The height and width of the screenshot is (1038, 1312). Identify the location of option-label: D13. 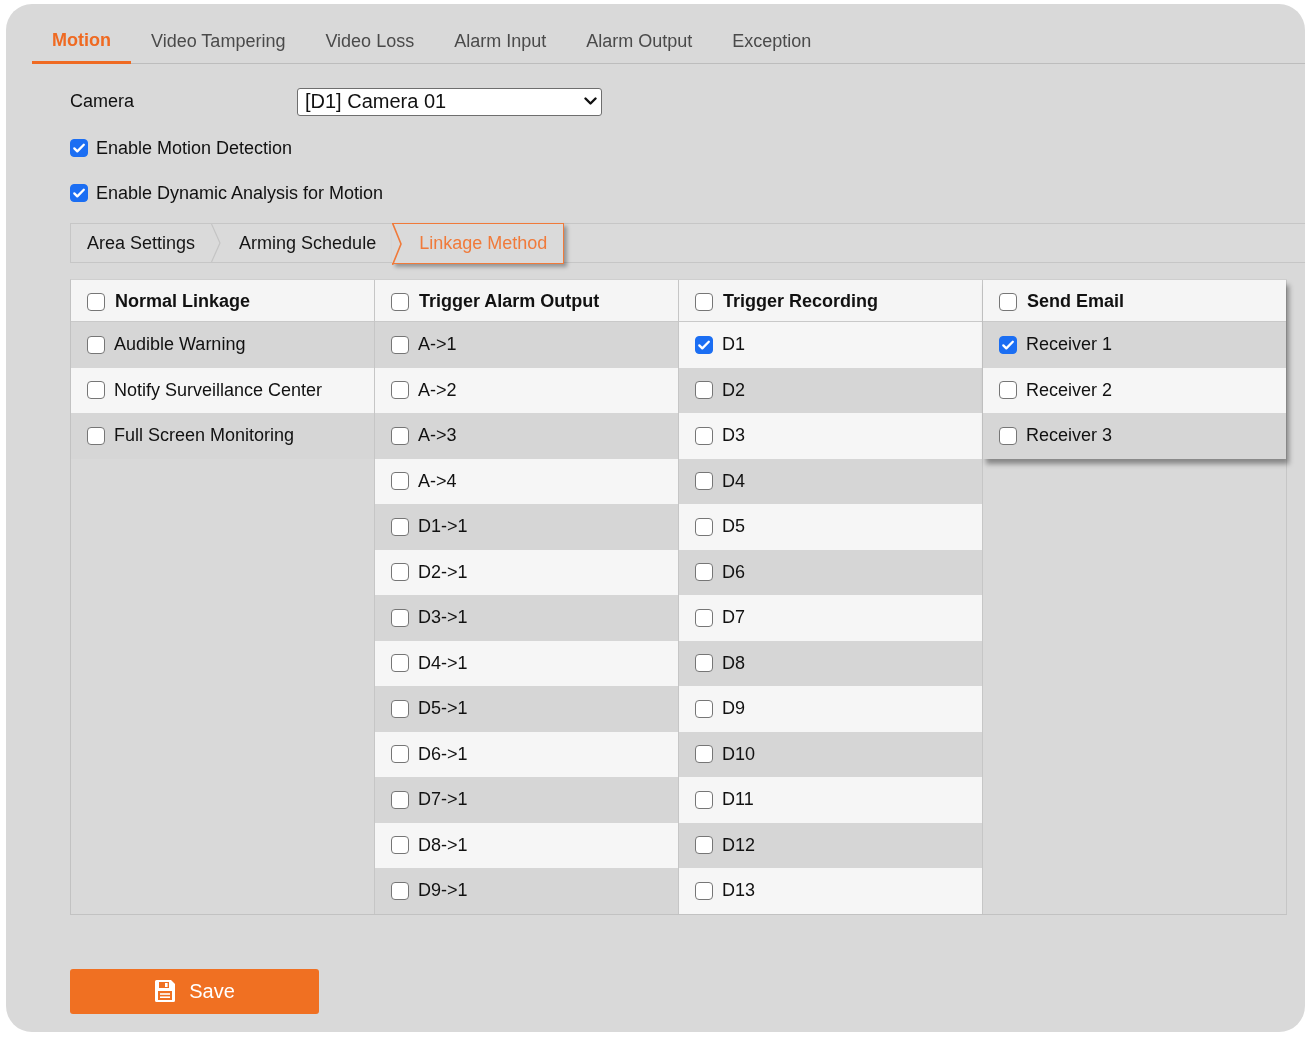
(739, 891).